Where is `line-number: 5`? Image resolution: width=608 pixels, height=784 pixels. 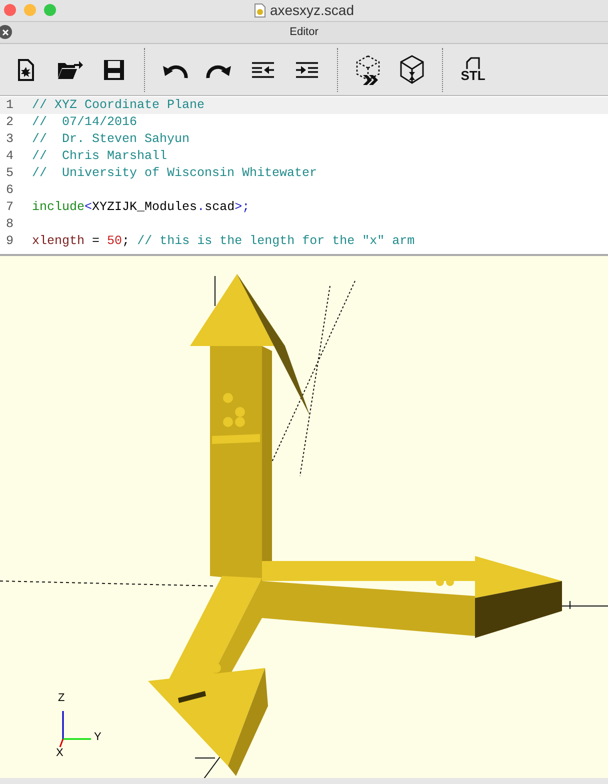
line-number: 5 is located at coordinates (10, 173).